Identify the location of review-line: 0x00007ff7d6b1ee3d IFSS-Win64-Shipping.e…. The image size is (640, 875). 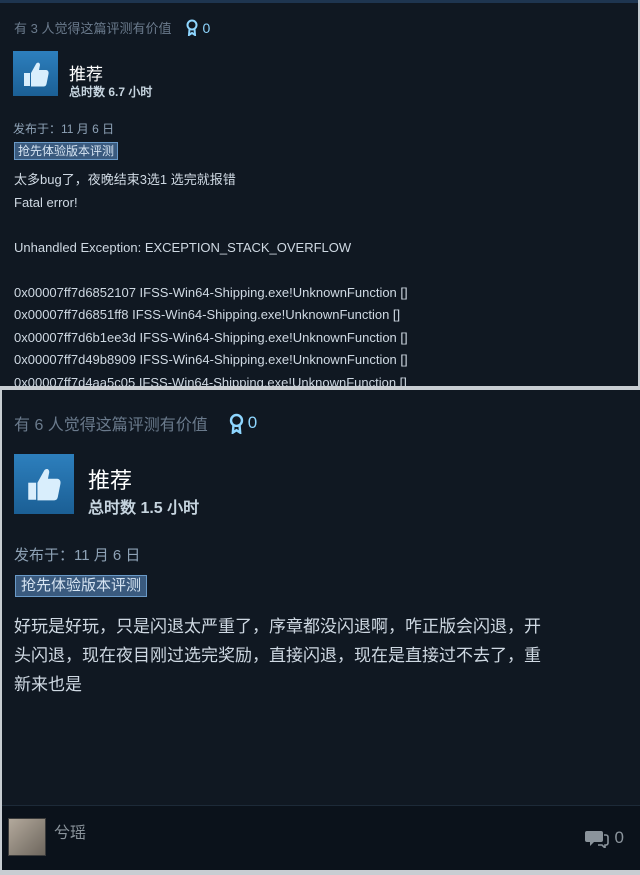
(211, 337).